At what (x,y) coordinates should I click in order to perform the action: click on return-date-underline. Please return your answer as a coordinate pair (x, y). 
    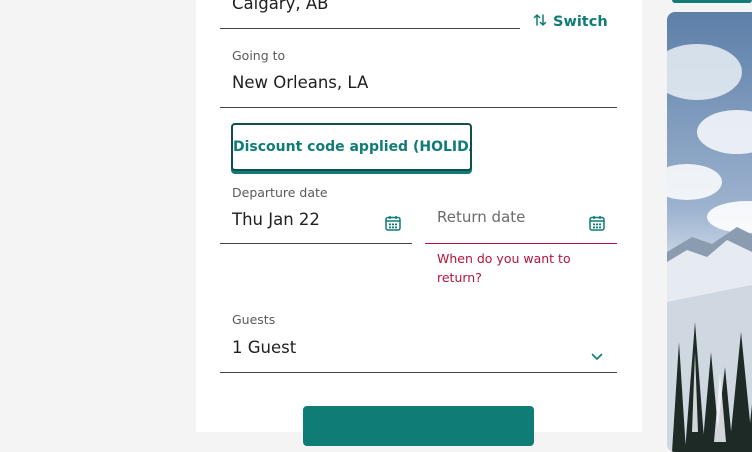
    Looking at the image, I should click on (521, 243).